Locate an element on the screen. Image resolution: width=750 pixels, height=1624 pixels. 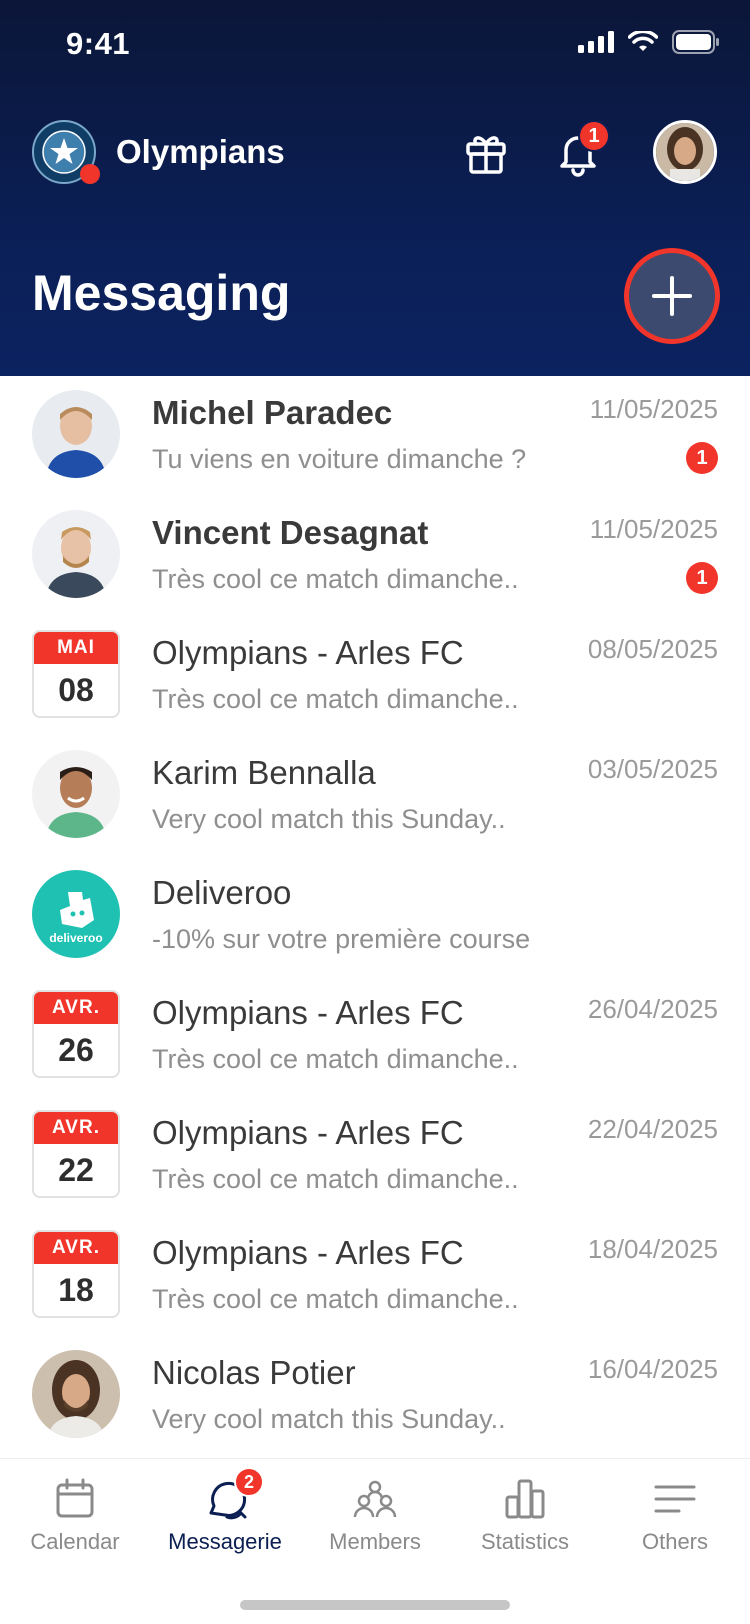
plus-icon is located at coordinates (672, 296).